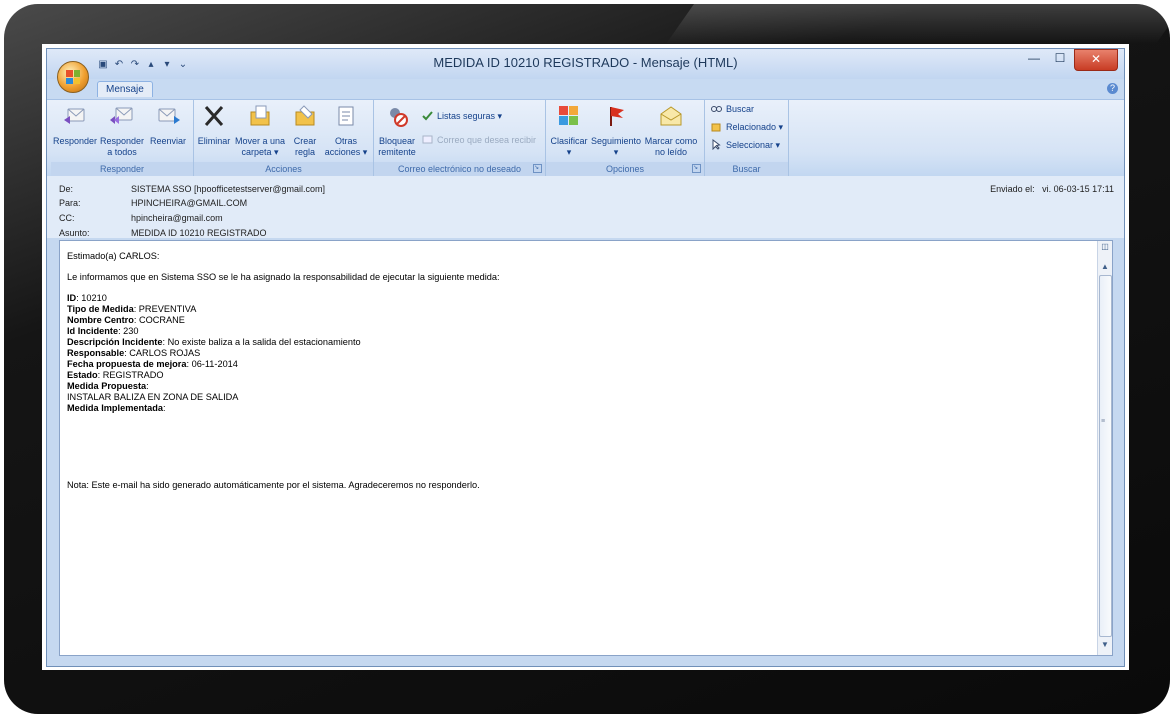 Image resolution: width=1175 pixels, height=719 pixels. What do you see at coordinates (214, 116) in the screenshot?
I see `delete-icon` at bounding box center [214, 116].